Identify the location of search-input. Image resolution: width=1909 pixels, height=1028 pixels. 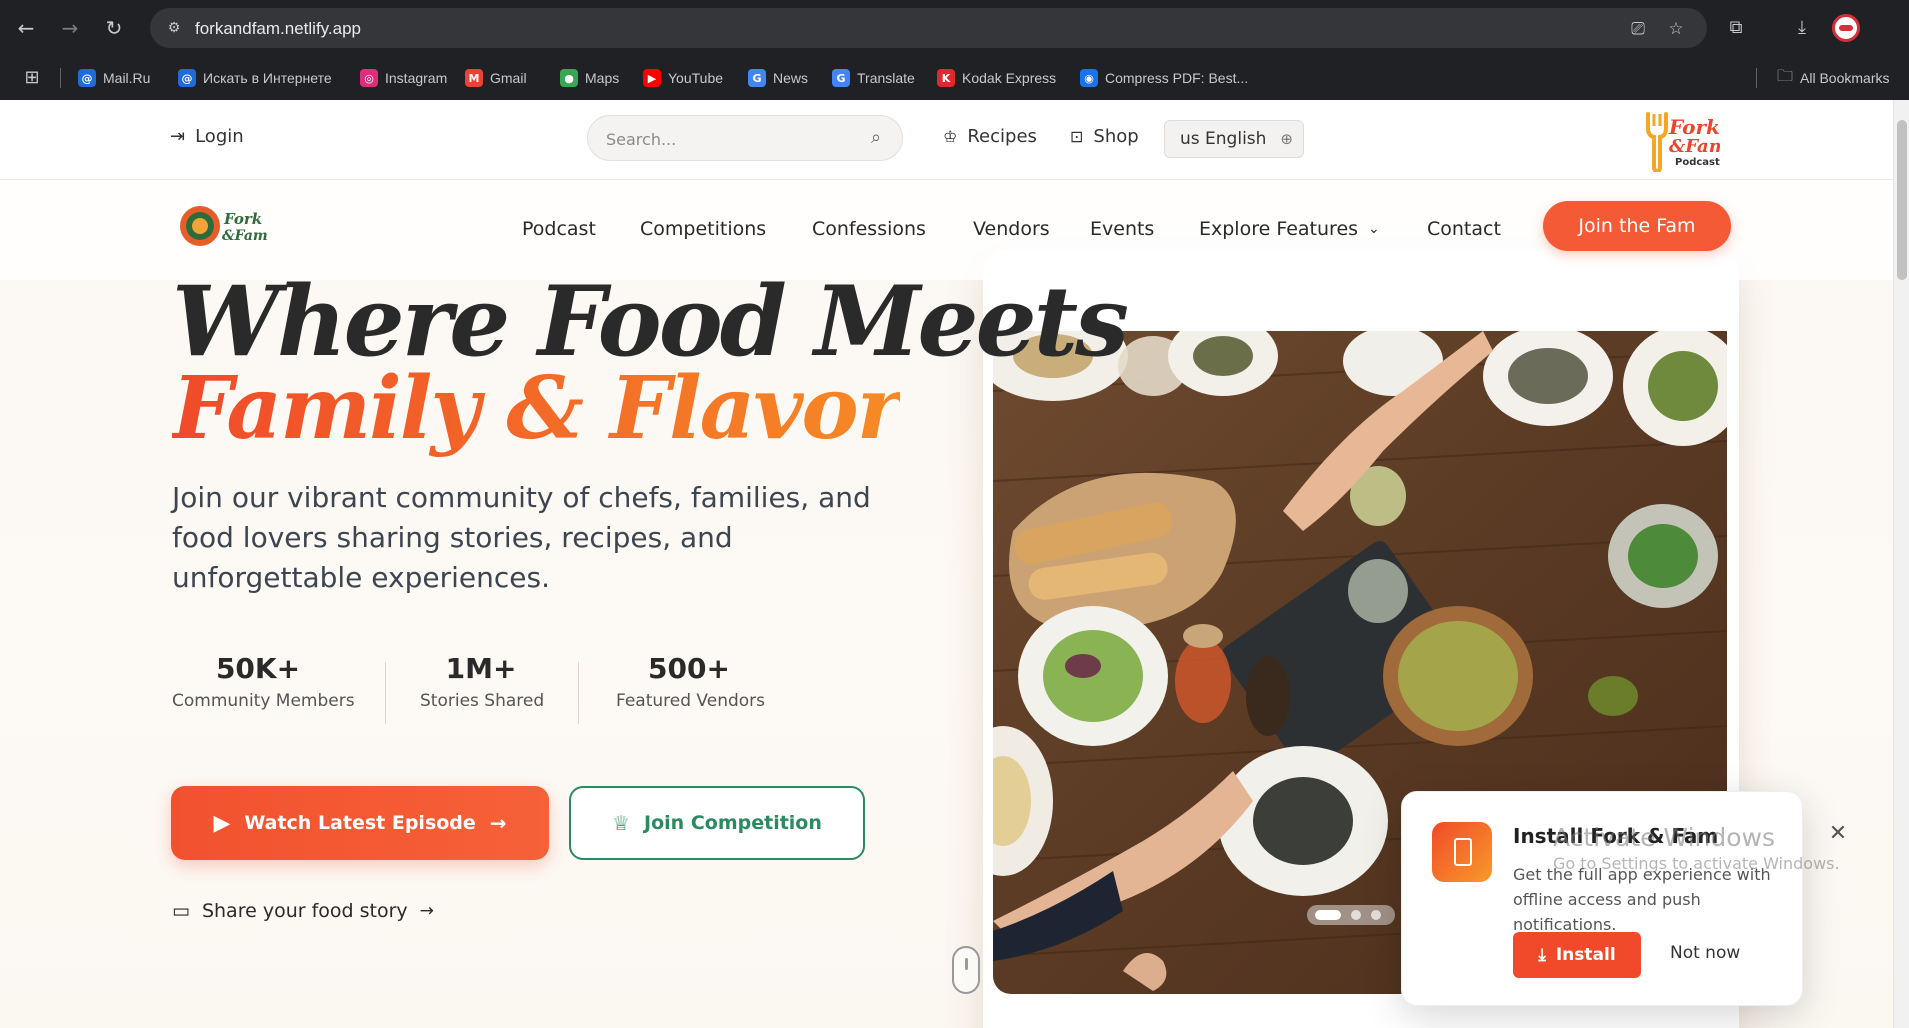
(726, 139).